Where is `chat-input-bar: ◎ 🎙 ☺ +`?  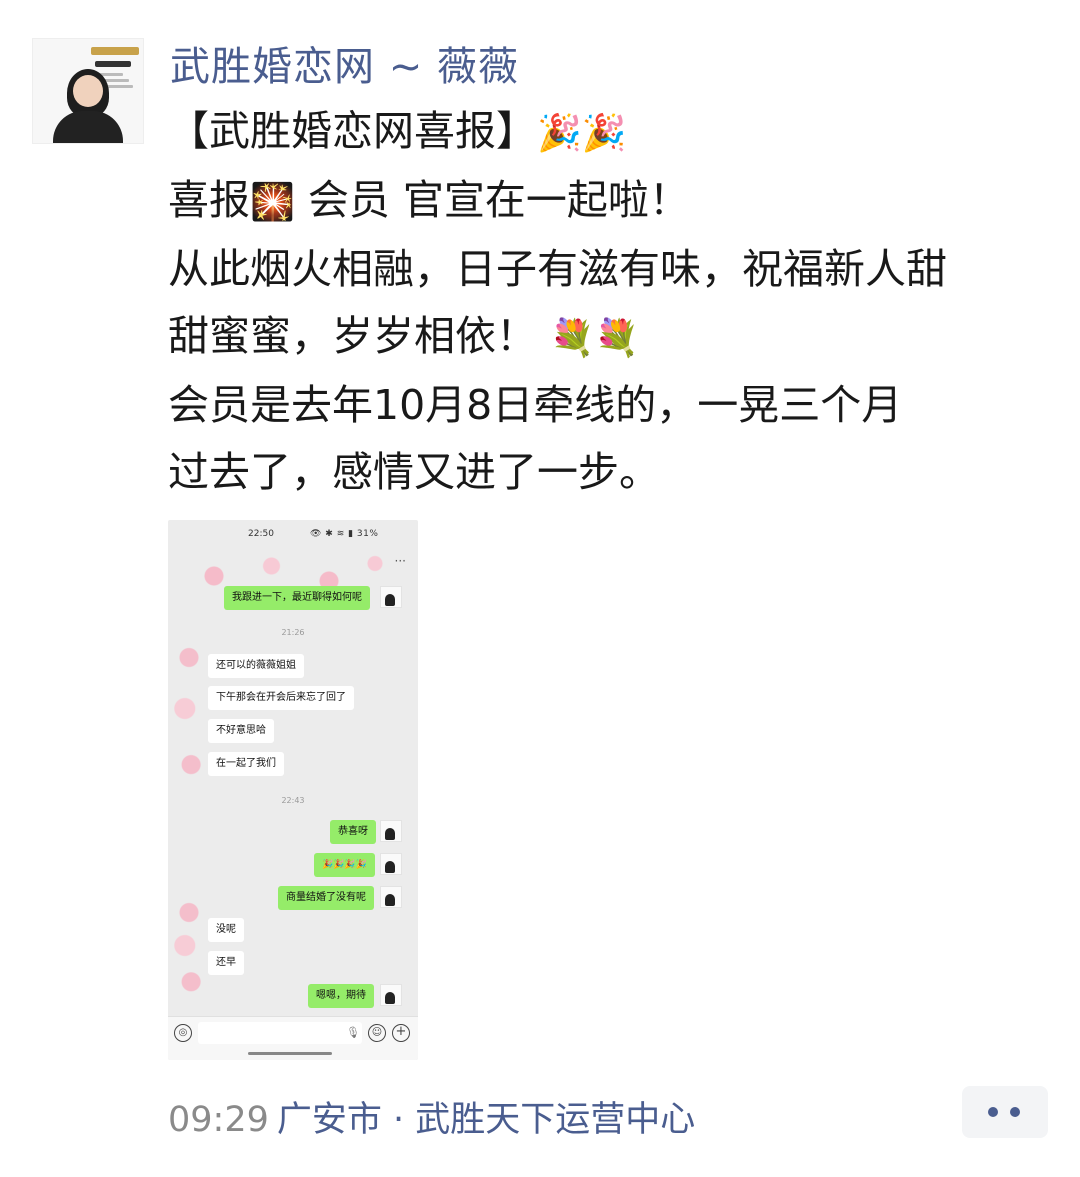
chat-input-bar: ◎ 🎙 ☺ + is located at coordinates (293, 1038).